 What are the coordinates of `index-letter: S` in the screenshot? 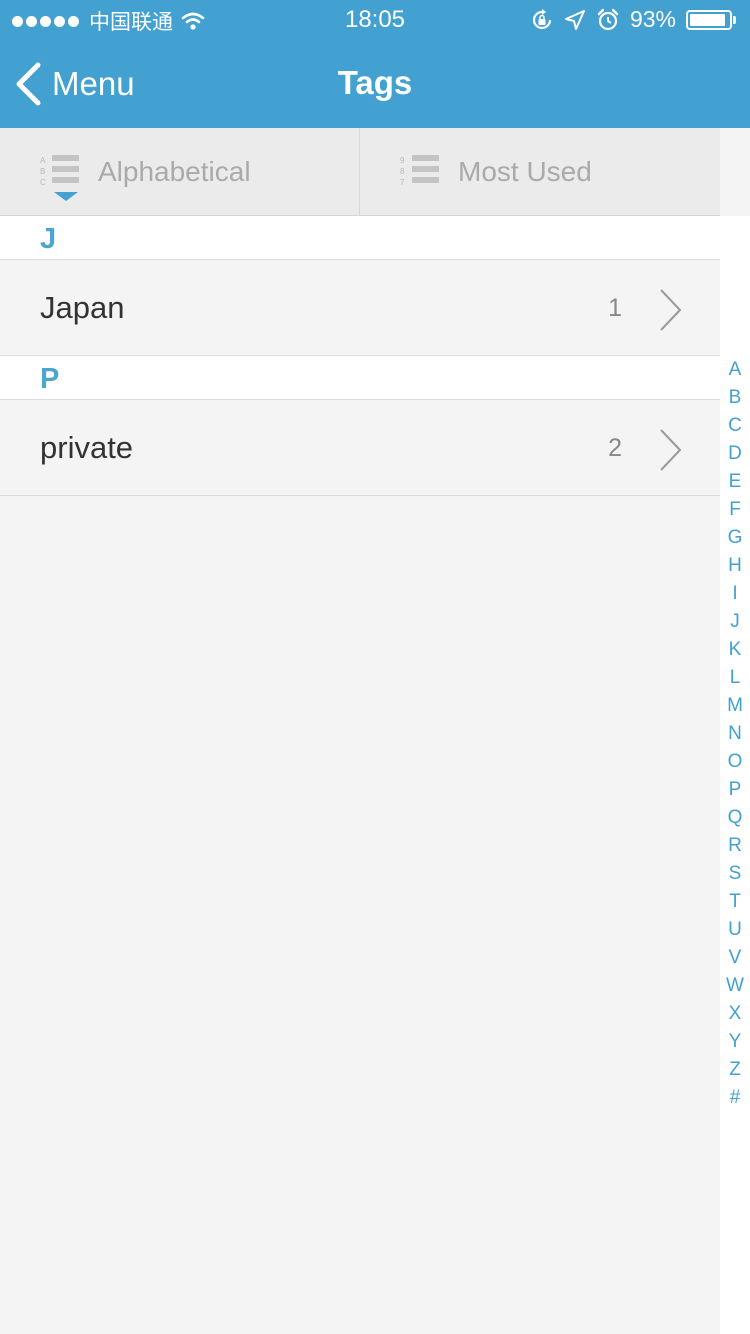 It's located at (735, 874).